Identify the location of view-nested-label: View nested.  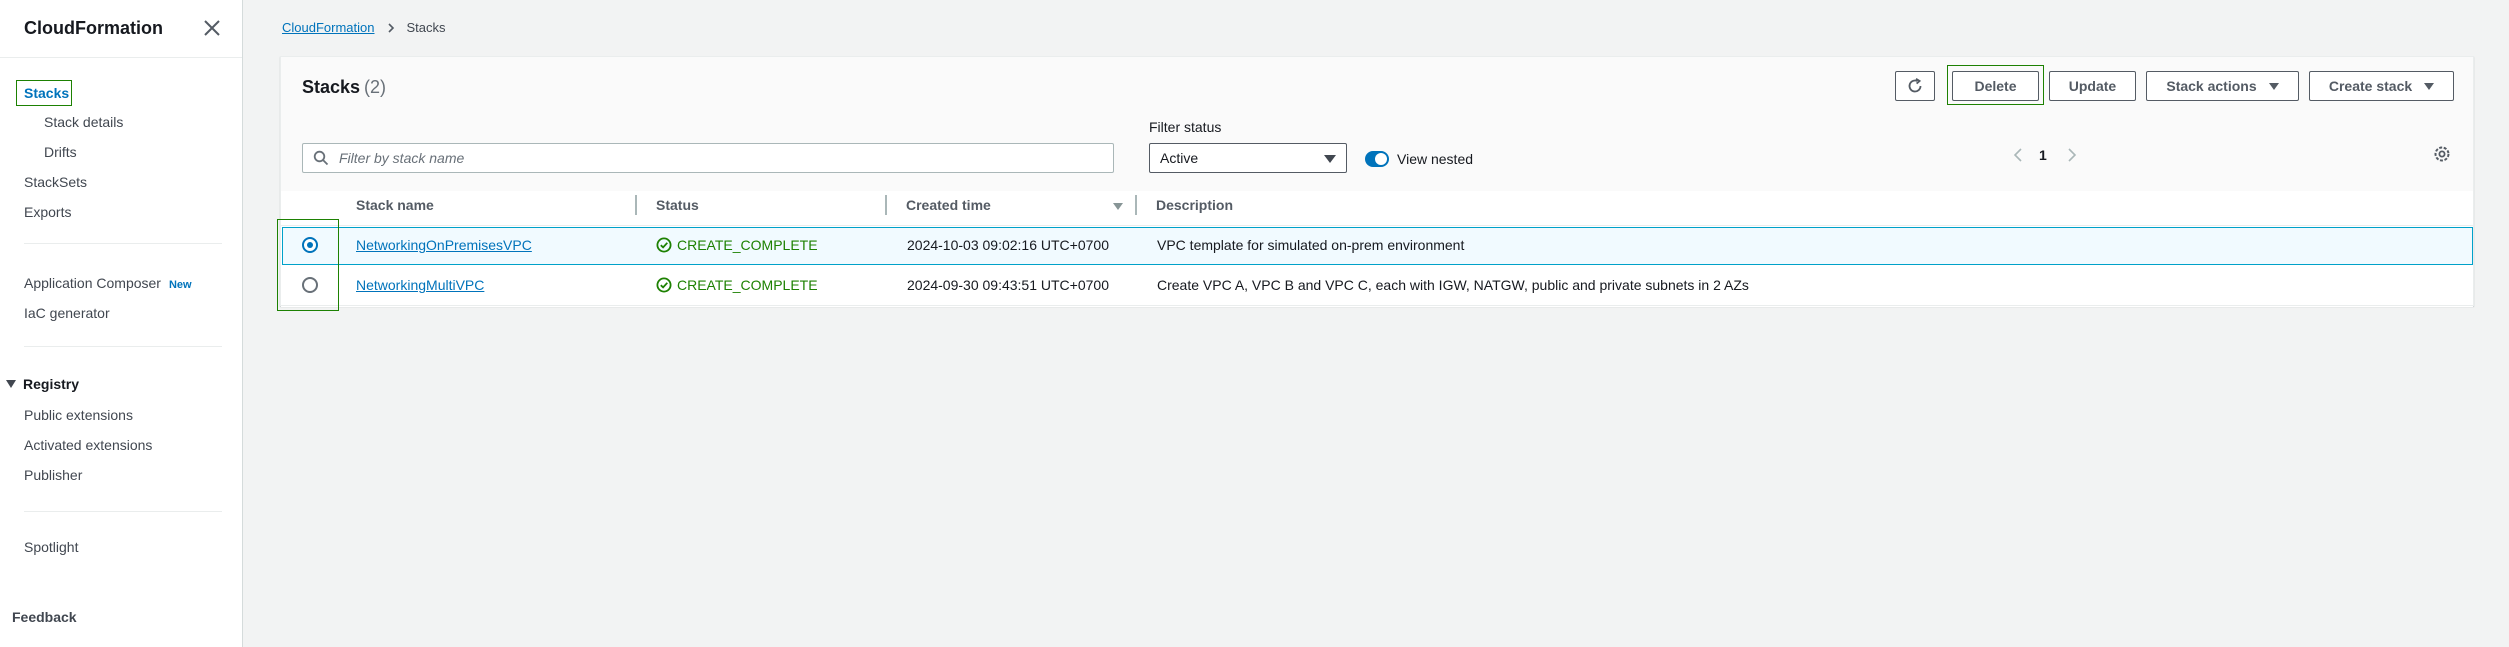
(1435, 159).